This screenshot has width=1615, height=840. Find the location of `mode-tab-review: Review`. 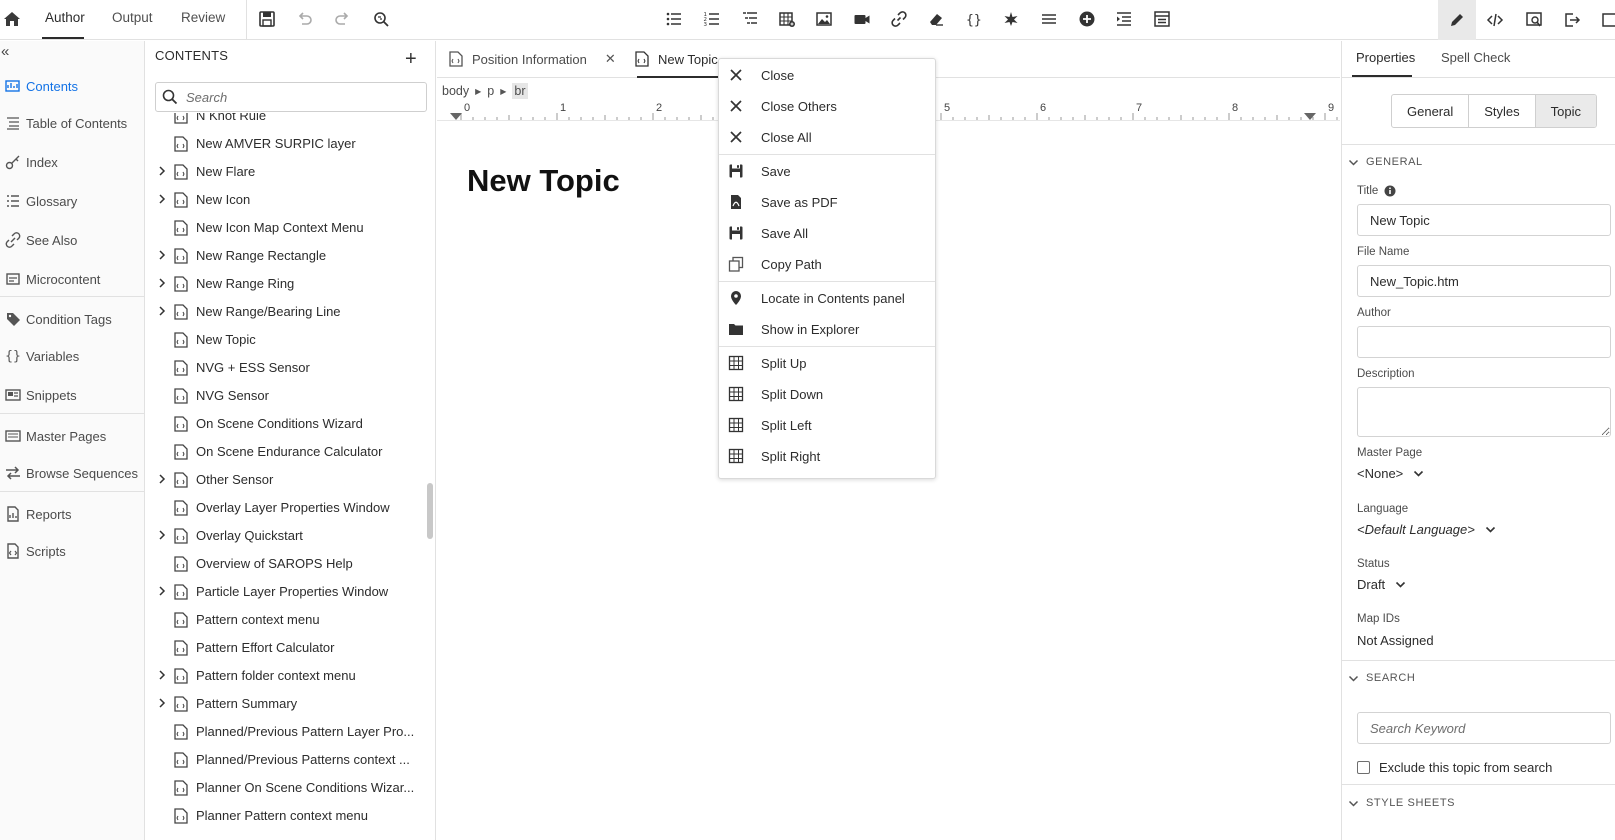

mode-tab-review: Review is located at coordinates (203, 17).